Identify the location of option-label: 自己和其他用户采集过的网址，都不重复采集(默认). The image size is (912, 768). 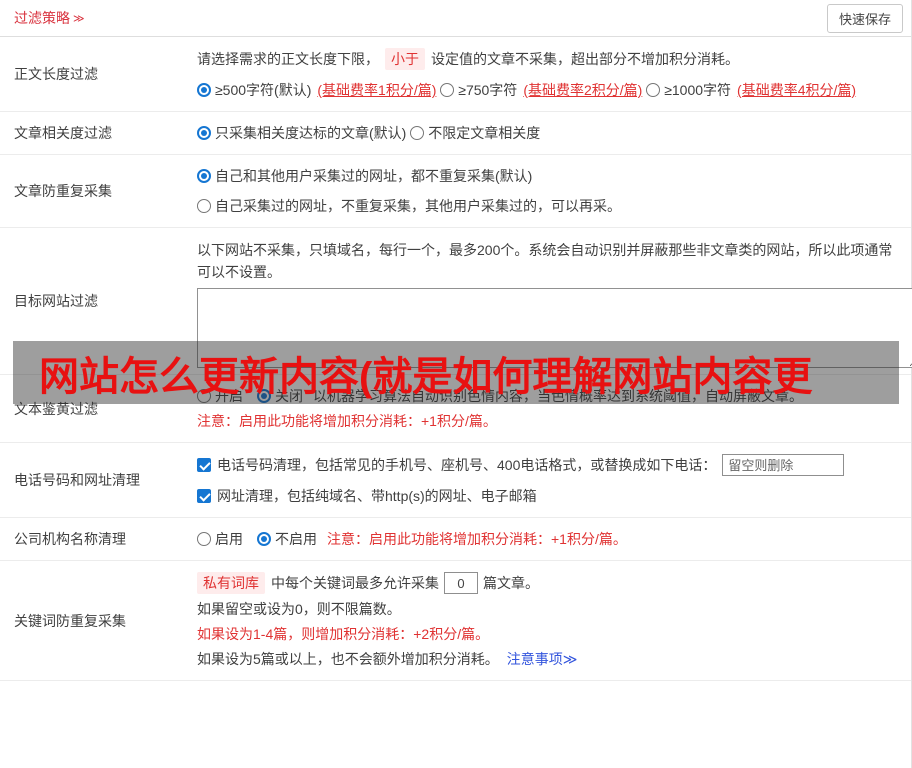
(374, 176).